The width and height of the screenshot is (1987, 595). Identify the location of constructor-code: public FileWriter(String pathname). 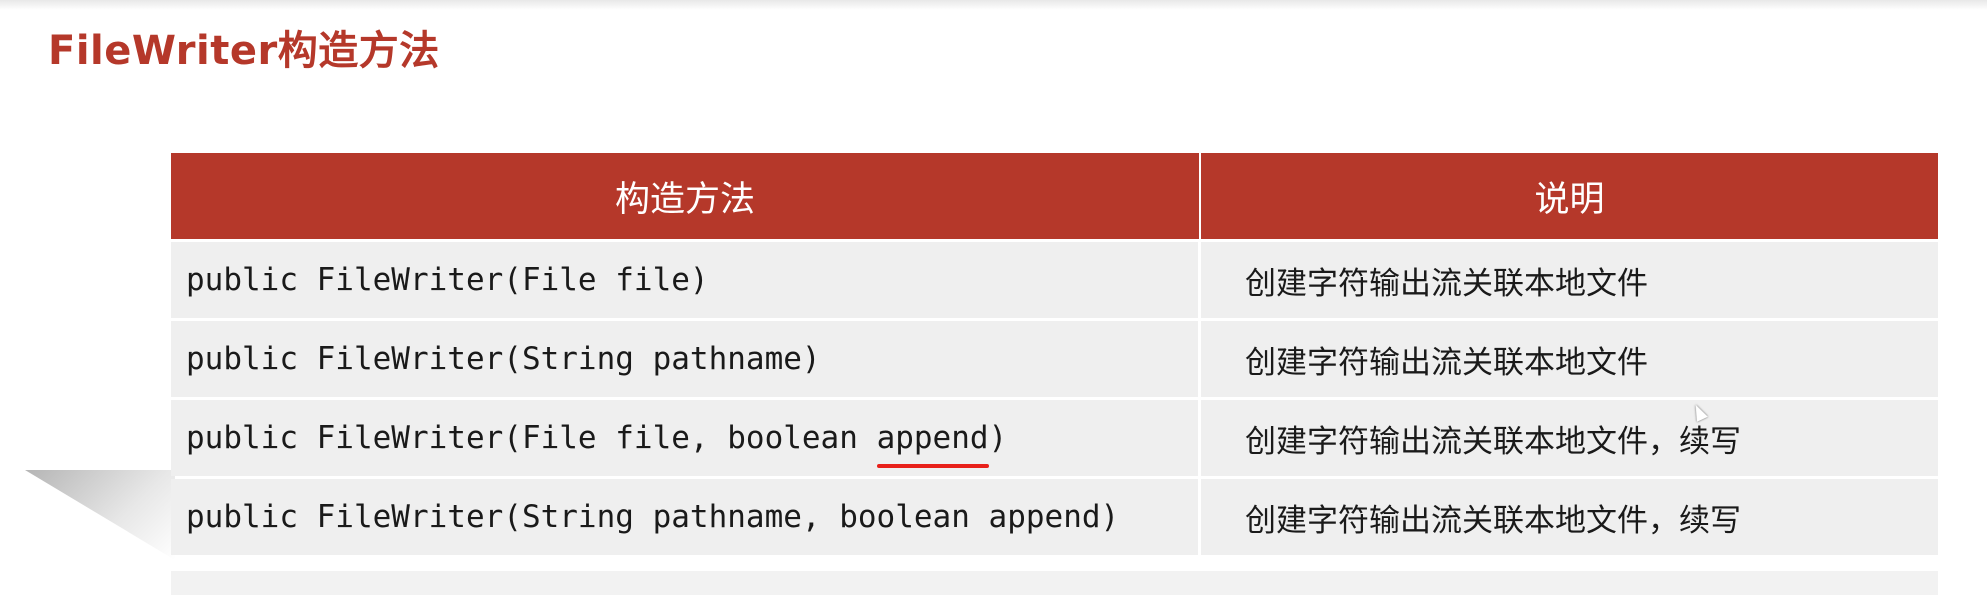
(686, 359).